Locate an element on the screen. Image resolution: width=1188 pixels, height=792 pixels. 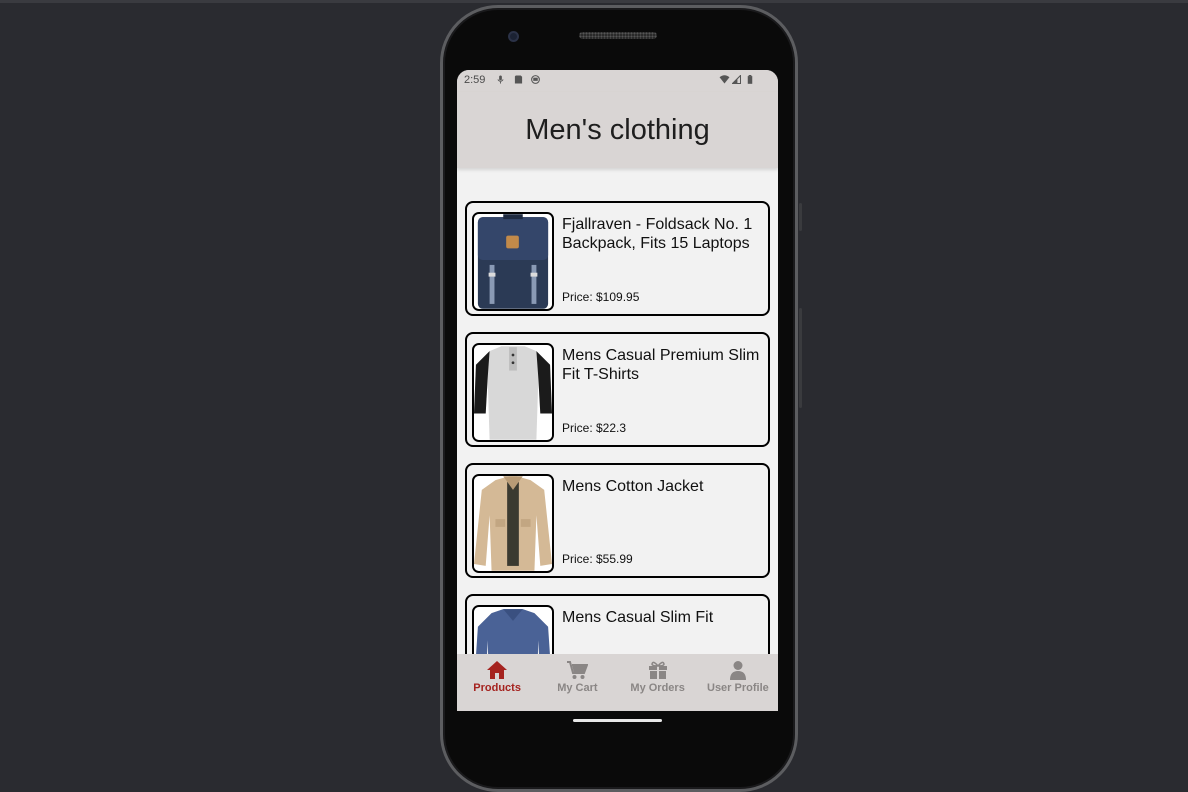
product-title: Mens Casual Premium Slim Fit T-Shirts is located at coordinates (661, 365).